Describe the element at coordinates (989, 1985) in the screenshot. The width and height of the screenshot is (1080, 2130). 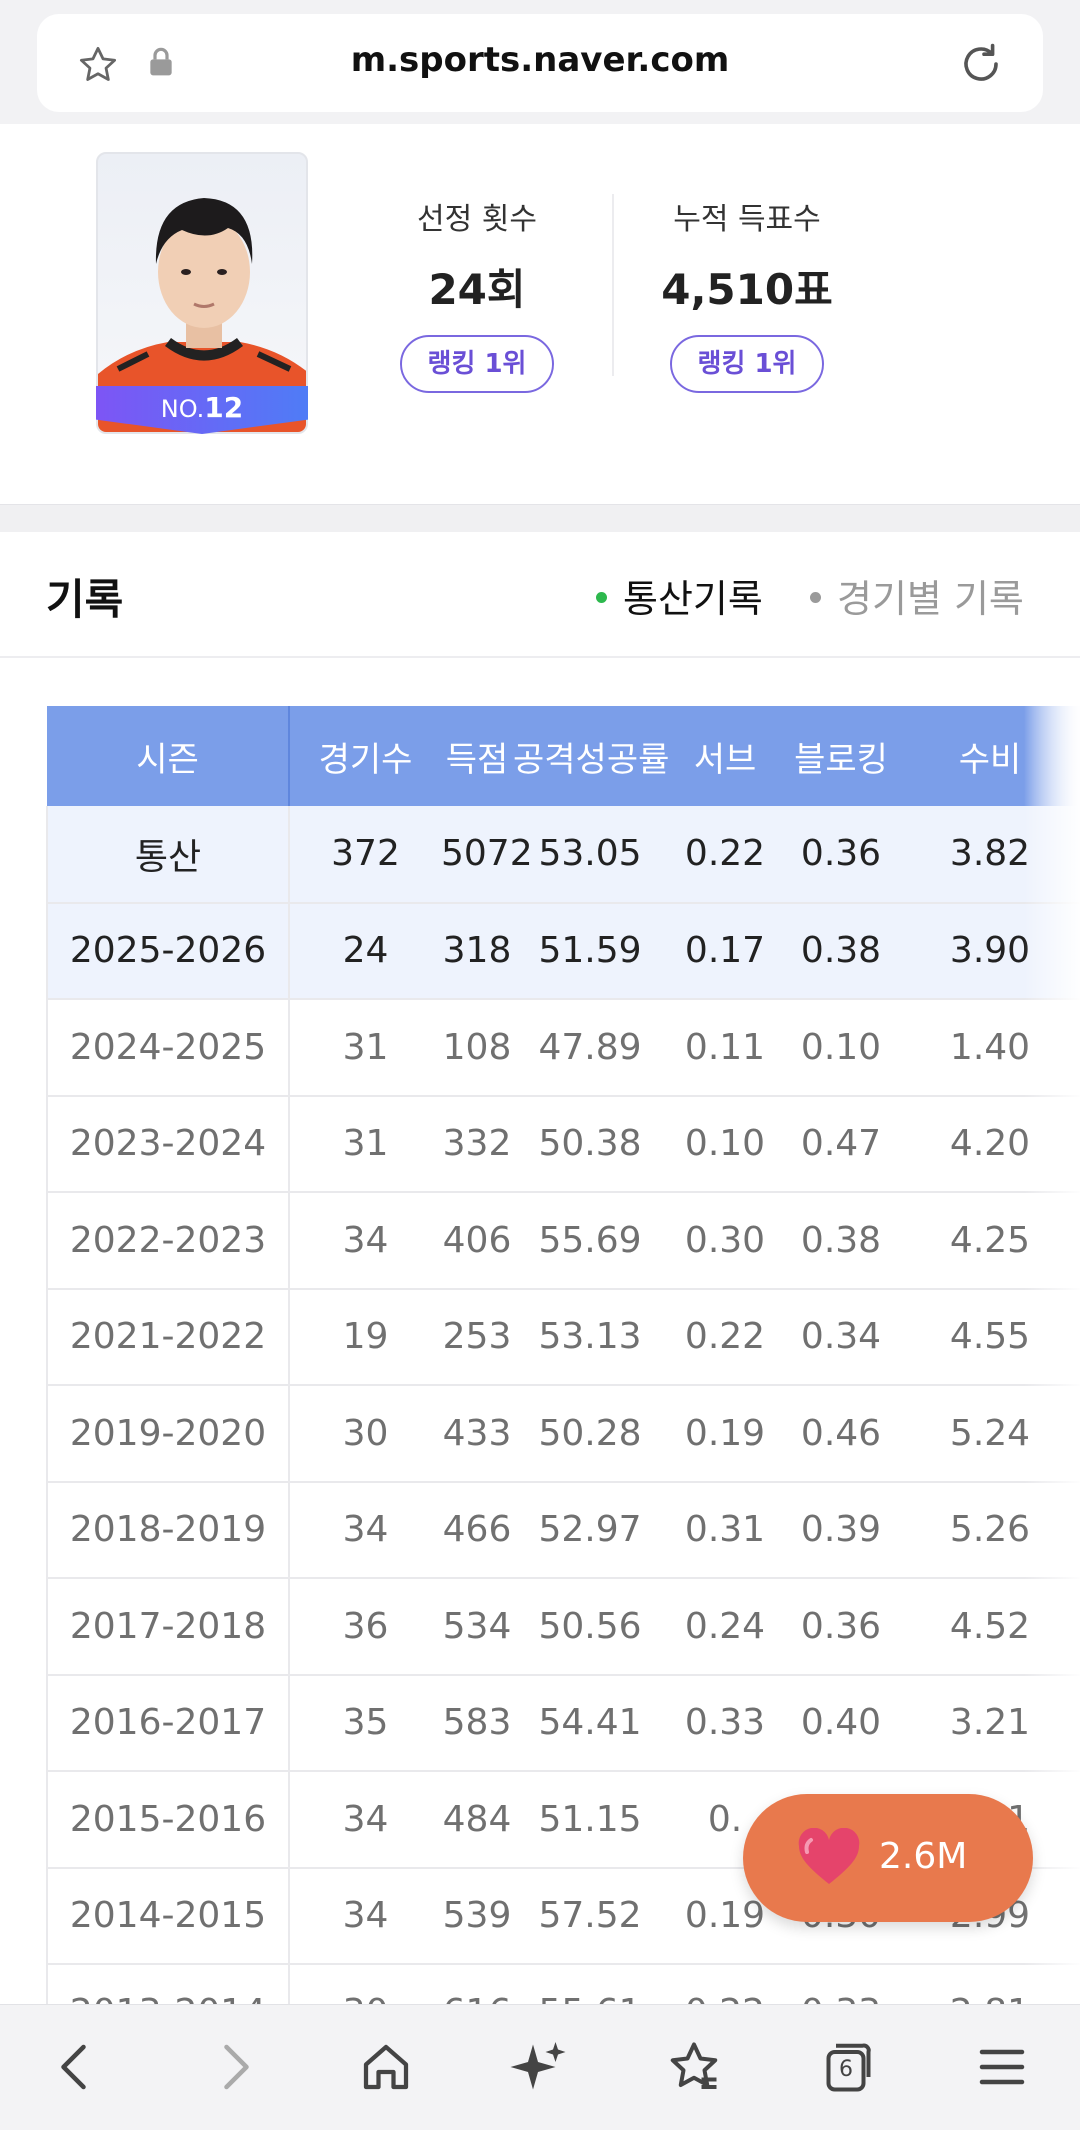
I see `stat-cell: 2.81` at that location.